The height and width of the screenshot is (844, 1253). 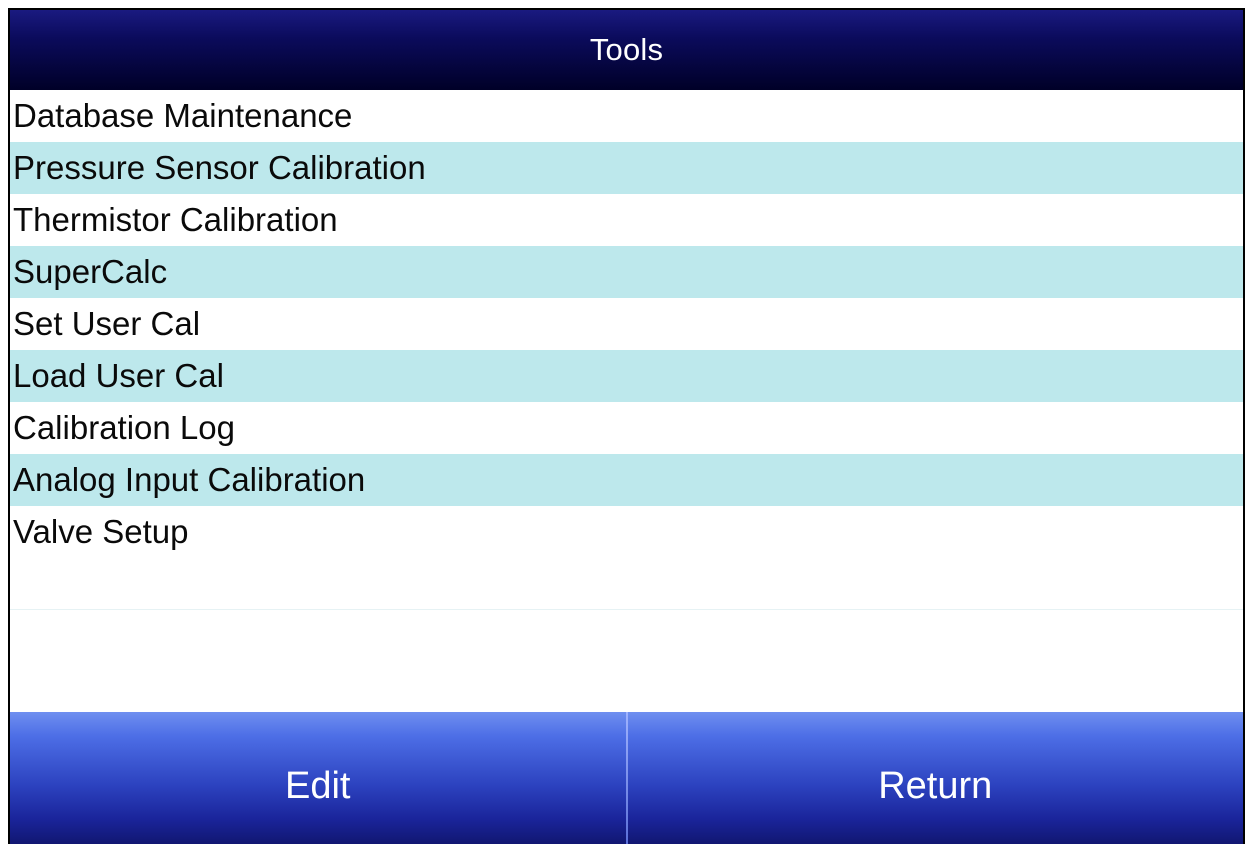 I want to click on edit-button: Edit, so click(x=318, y=778).